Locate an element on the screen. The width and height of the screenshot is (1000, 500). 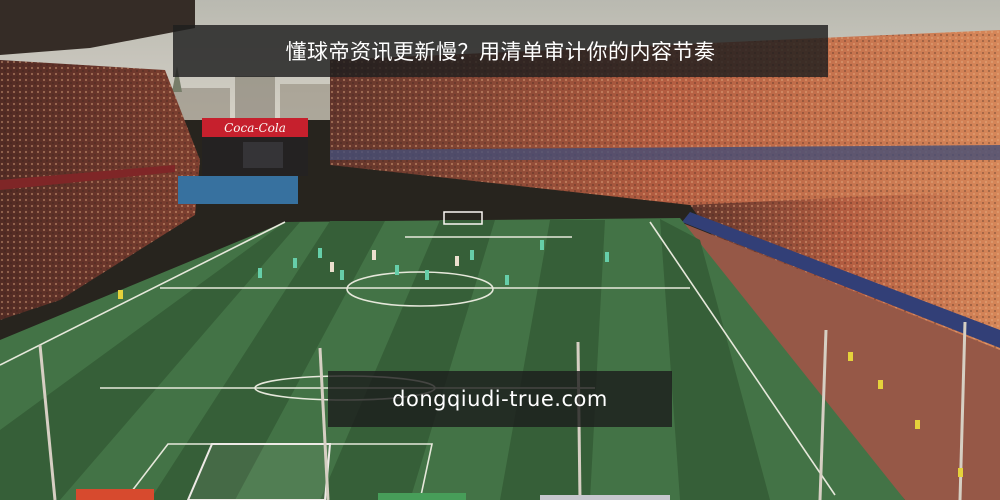
watermark-banner: dongqiudi-true.com is located at coordinates (500, 399).